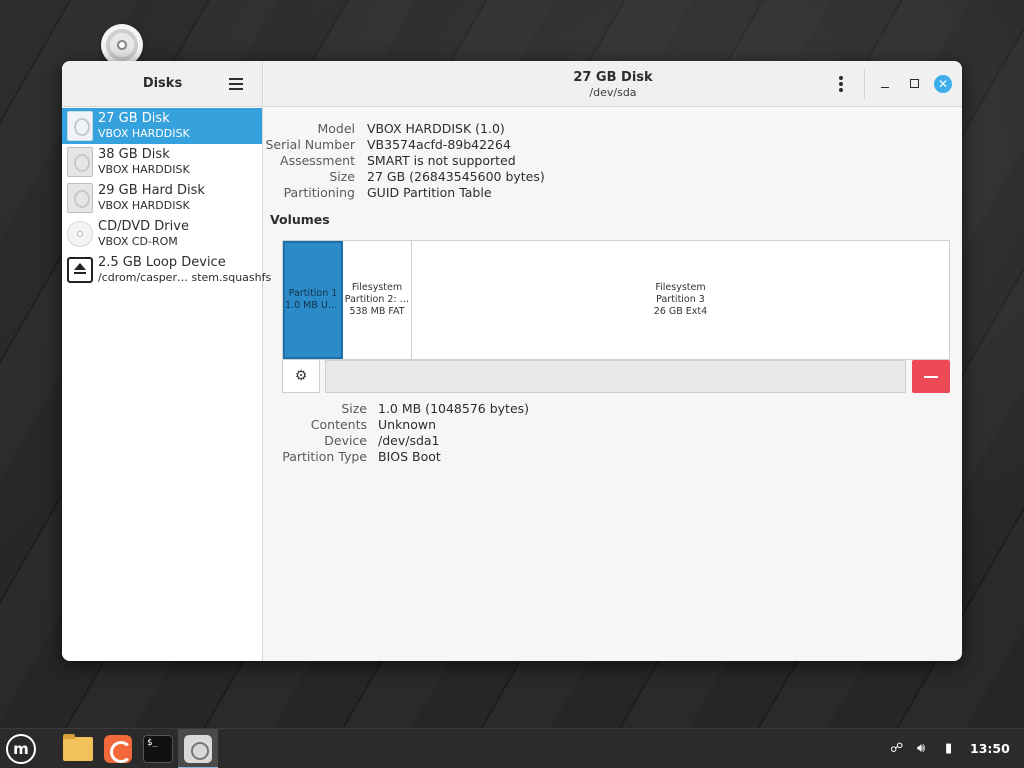 This screenshot has width=1024, height=768. Describe the element at coordinates (80, 270) in the screenshot. I see `eject-icon` at that location.